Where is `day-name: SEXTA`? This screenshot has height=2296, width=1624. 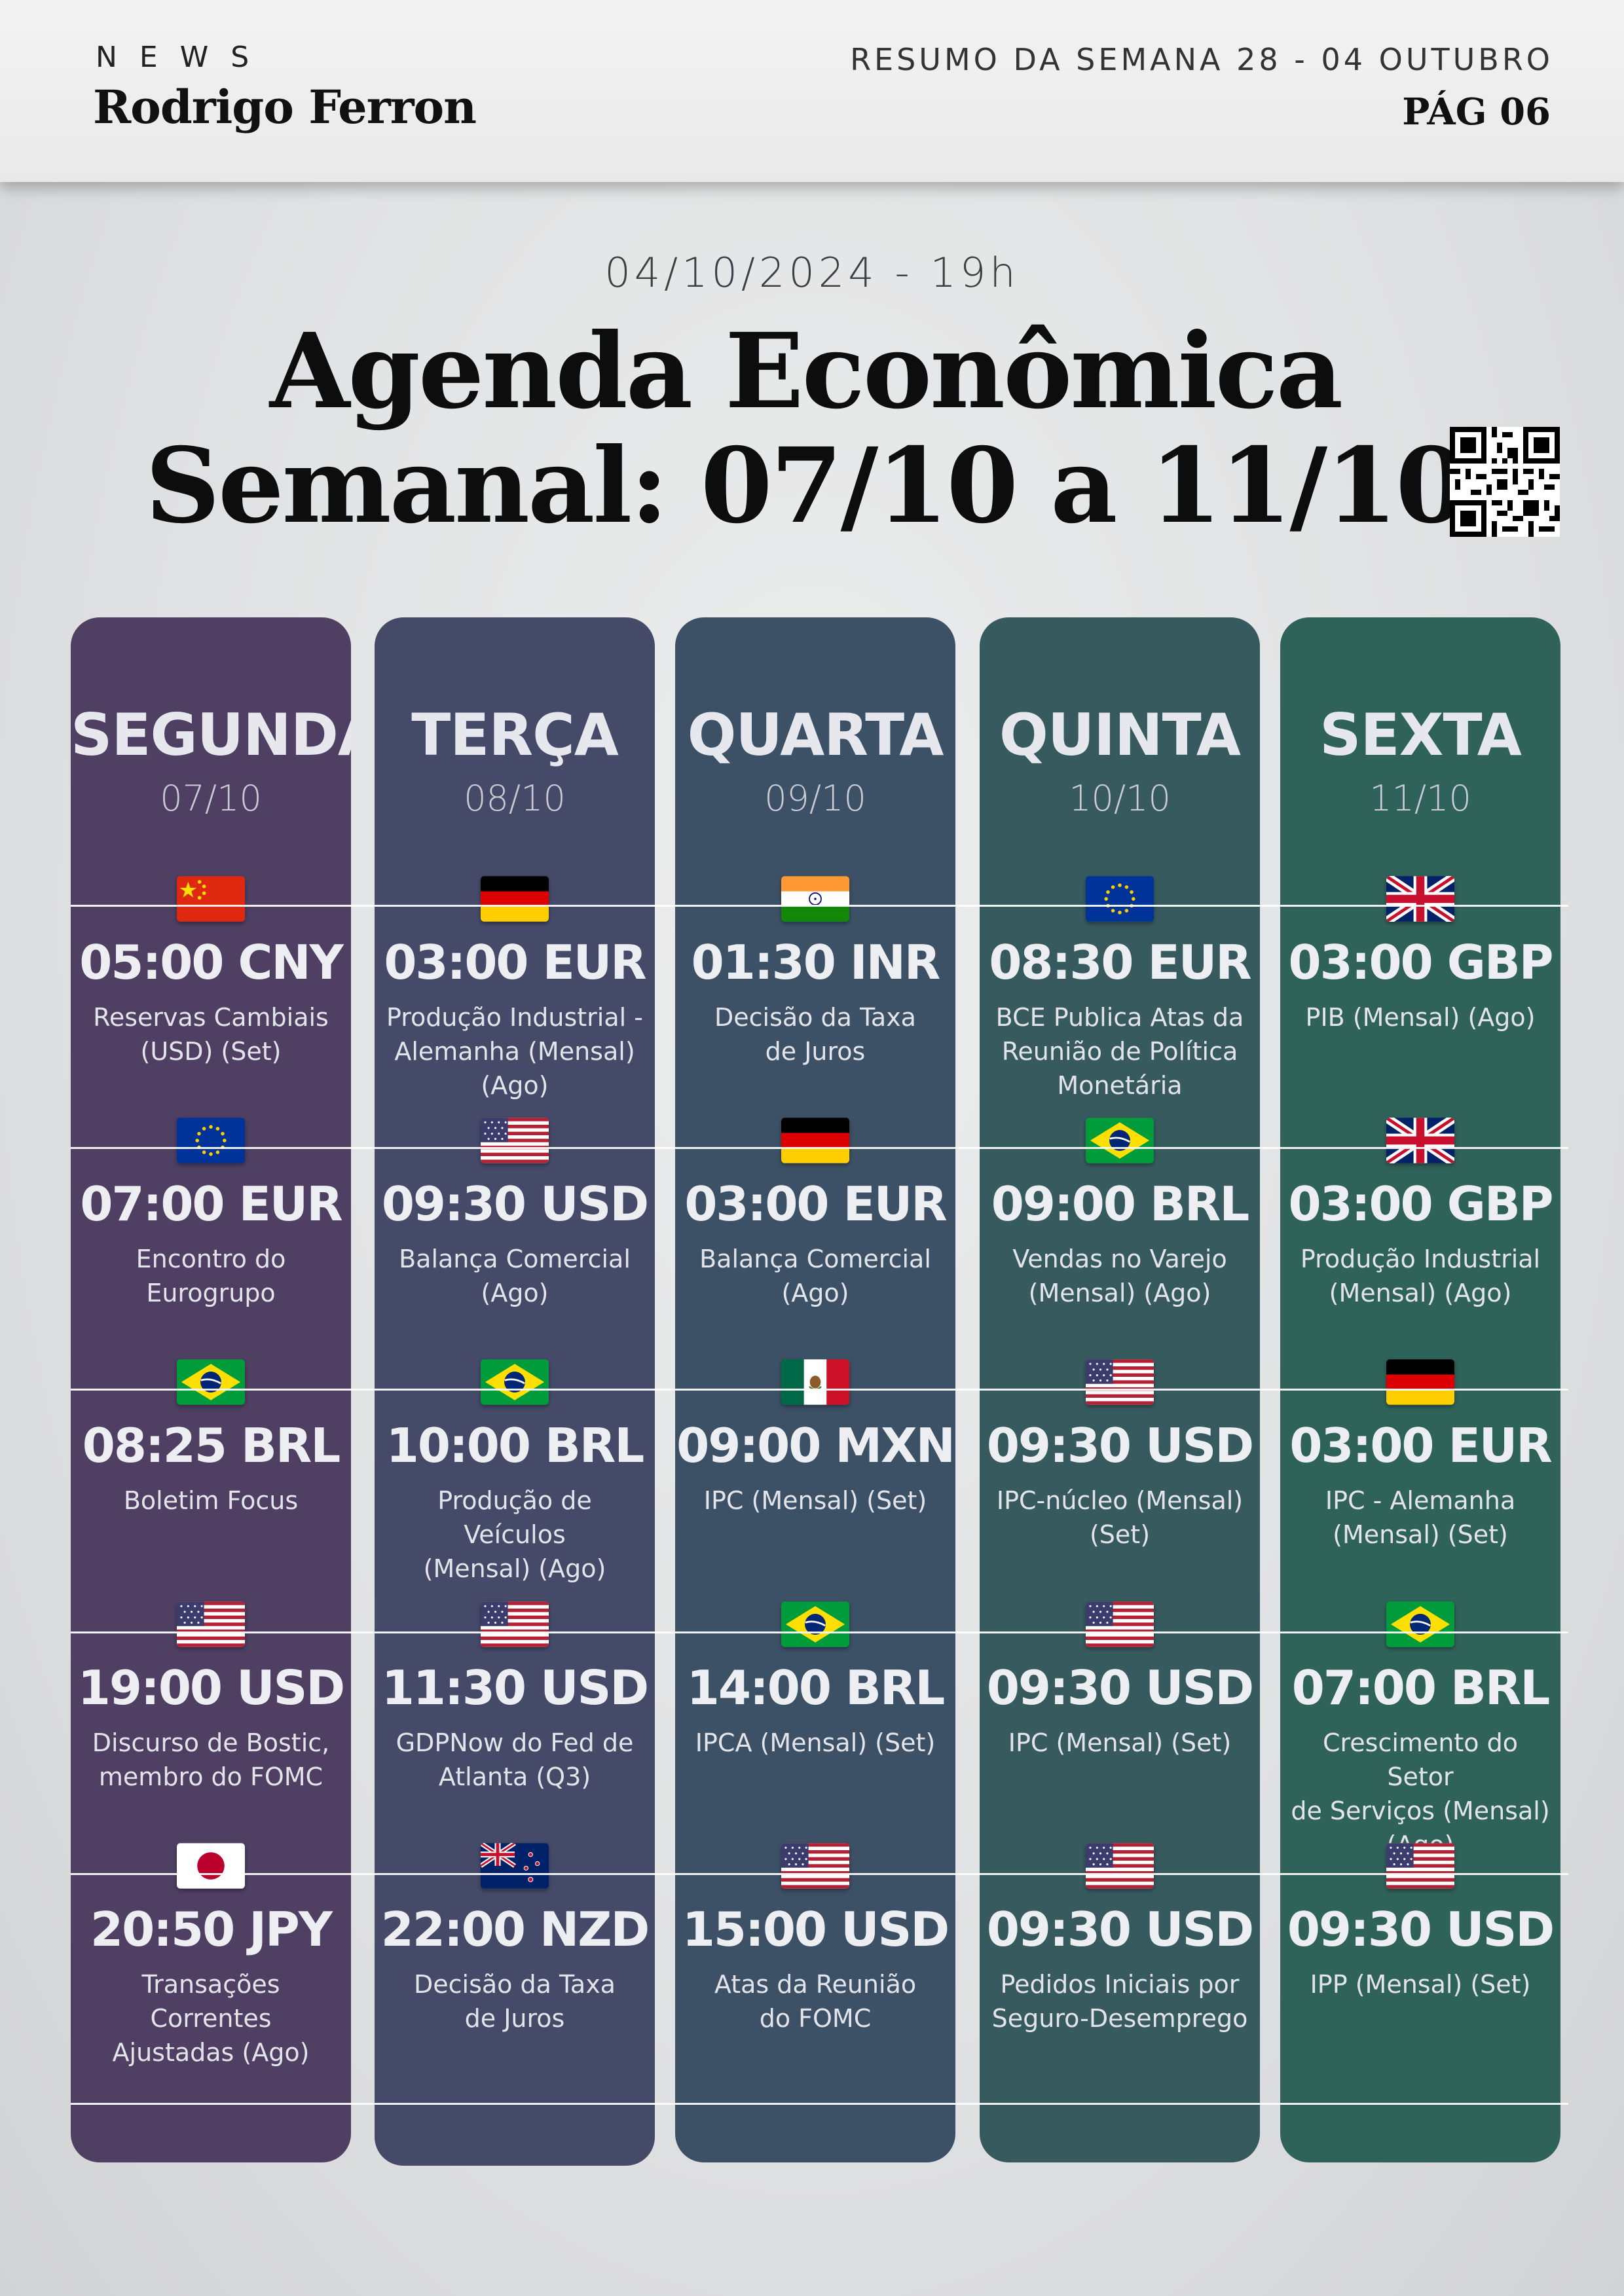
day-name: SEXTA is located at coordinates (1421, 735).